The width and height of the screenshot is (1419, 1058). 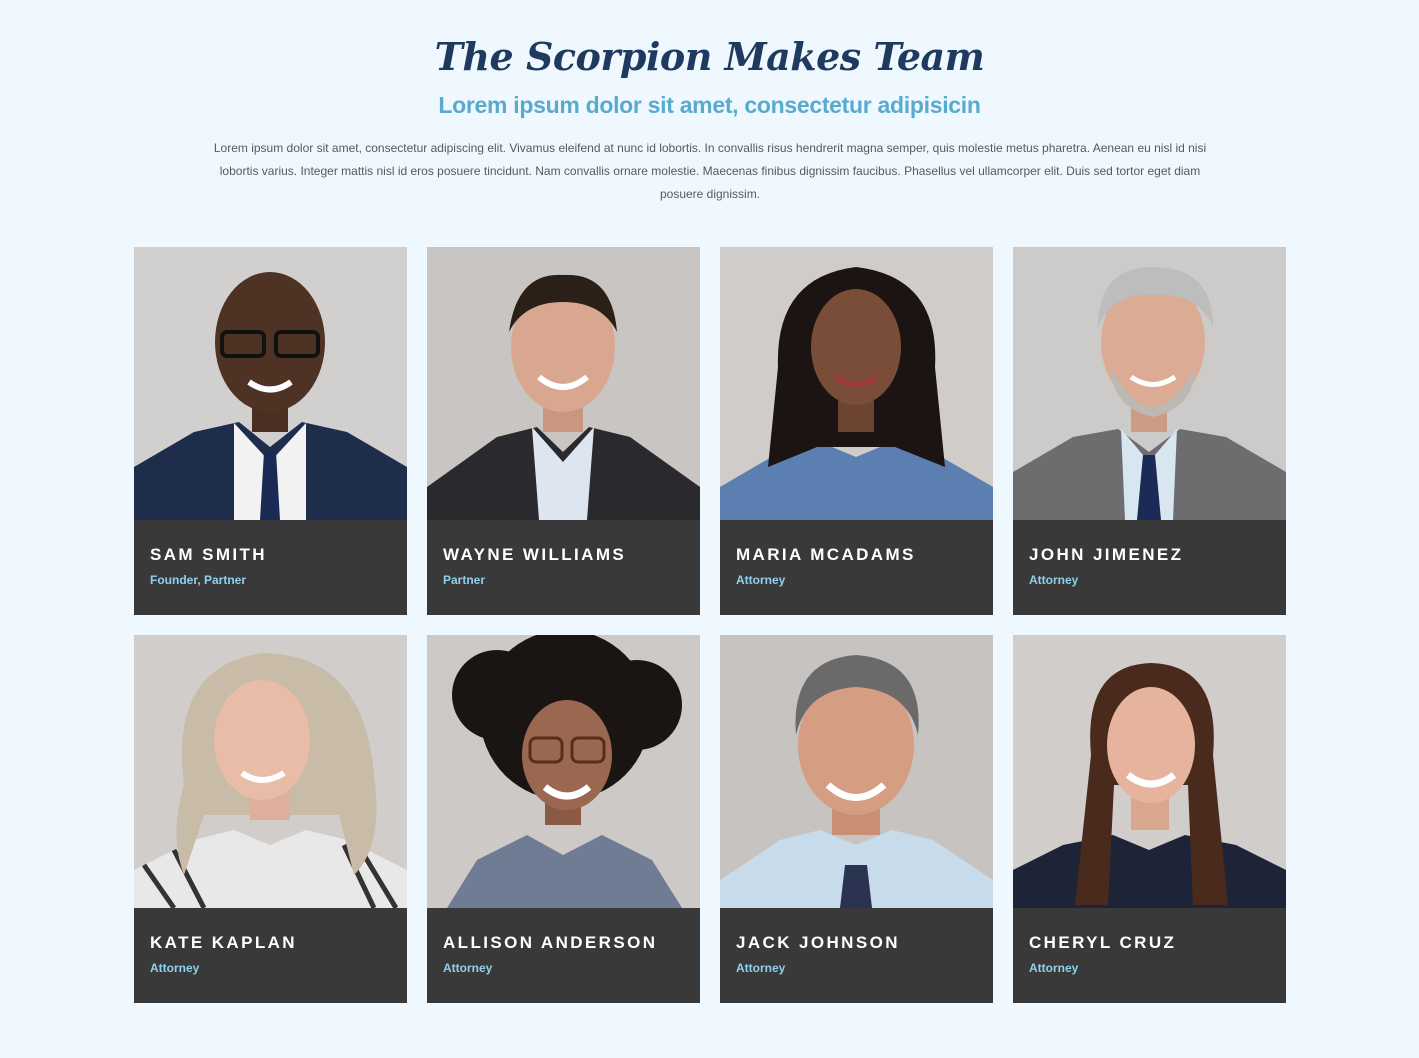 I want to click on team-card: JOHN JIMENEZ Attorney, so click(x=1149, y=431).